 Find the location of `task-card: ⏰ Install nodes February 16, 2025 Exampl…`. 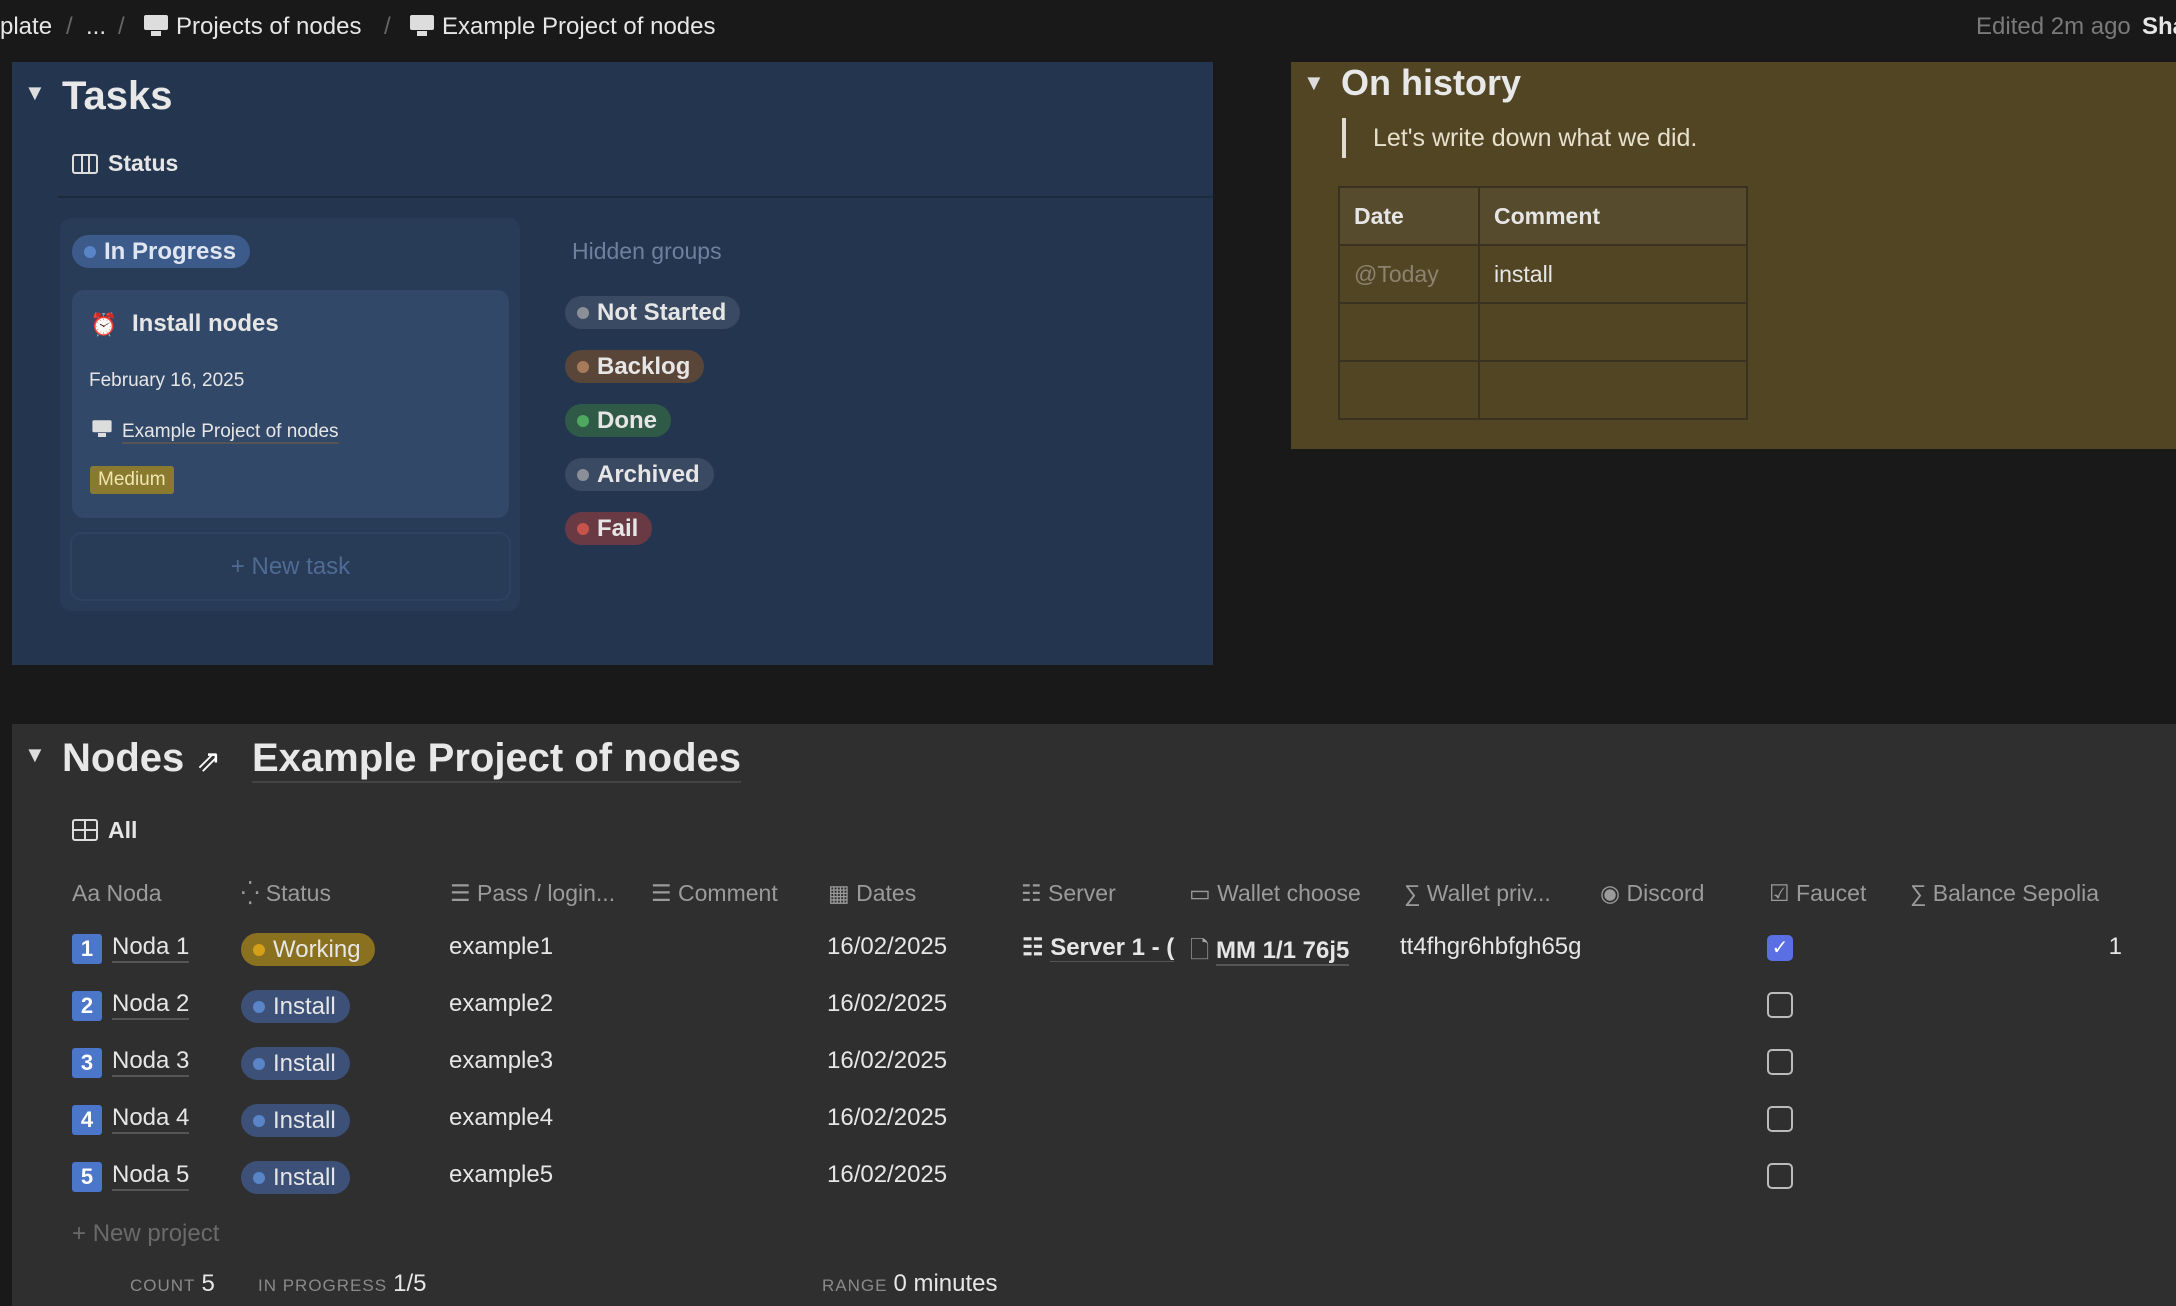

task-card: ⏰ Install nodes February 16, 2025 Exampl… is located at coordinates (290, 404).